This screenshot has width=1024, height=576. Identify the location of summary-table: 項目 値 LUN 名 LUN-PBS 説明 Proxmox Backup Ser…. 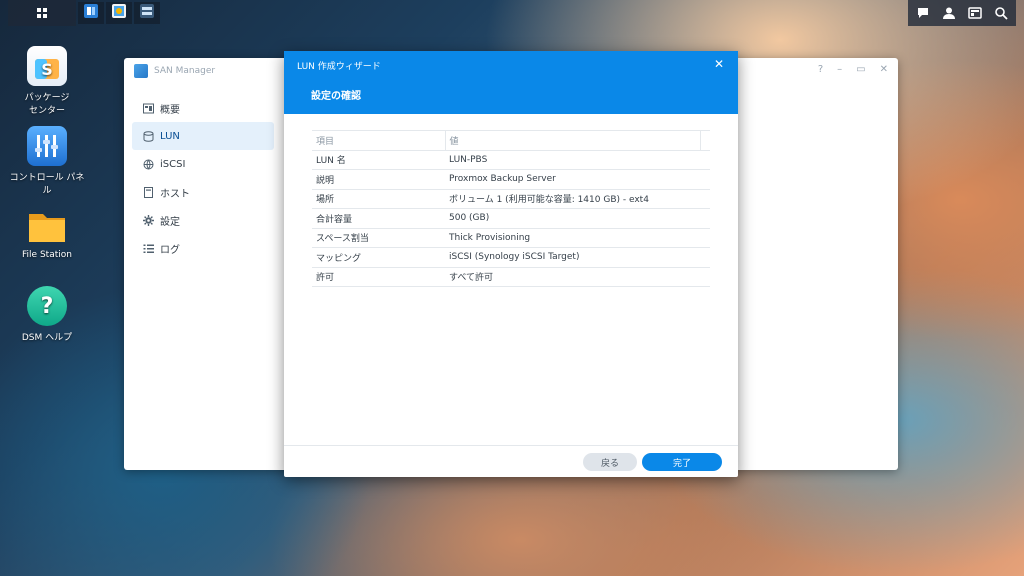
(511, 208).